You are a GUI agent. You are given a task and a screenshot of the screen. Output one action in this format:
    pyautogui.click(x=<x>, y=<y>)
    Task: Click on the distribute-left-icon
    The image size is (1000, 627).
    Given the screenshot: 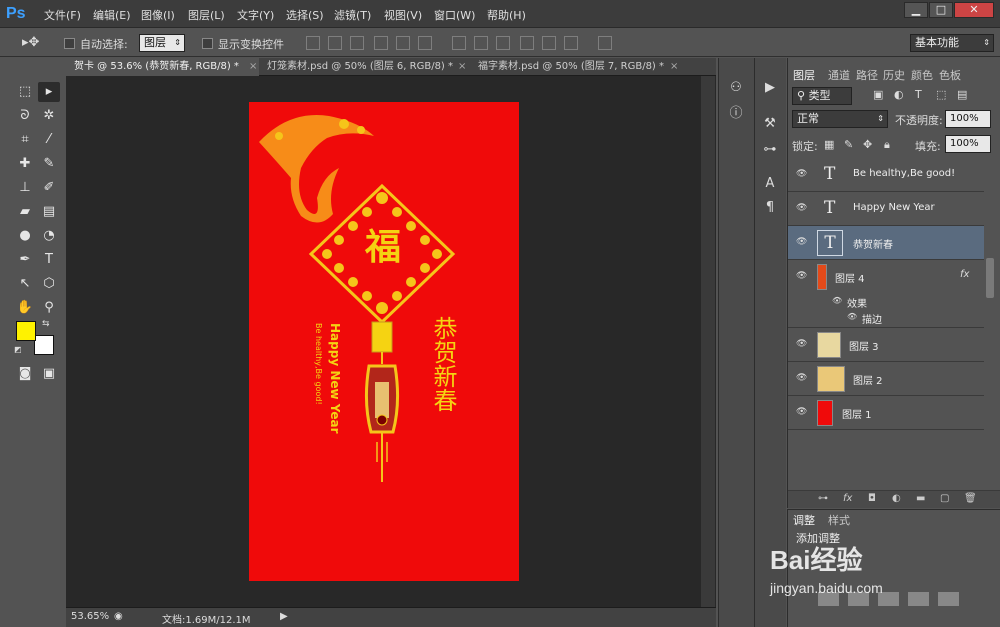 What is the action you would take?
    pyautogui.click(x=527, y=43)
    